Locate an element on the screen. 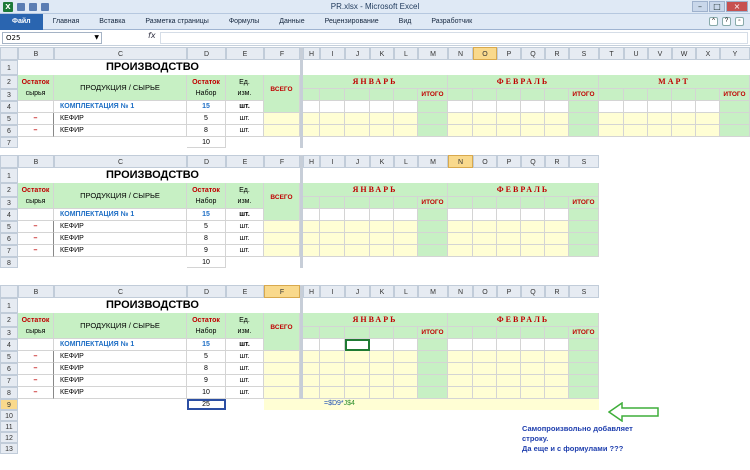  column-header-H: H is located at coordinates (311, 291).